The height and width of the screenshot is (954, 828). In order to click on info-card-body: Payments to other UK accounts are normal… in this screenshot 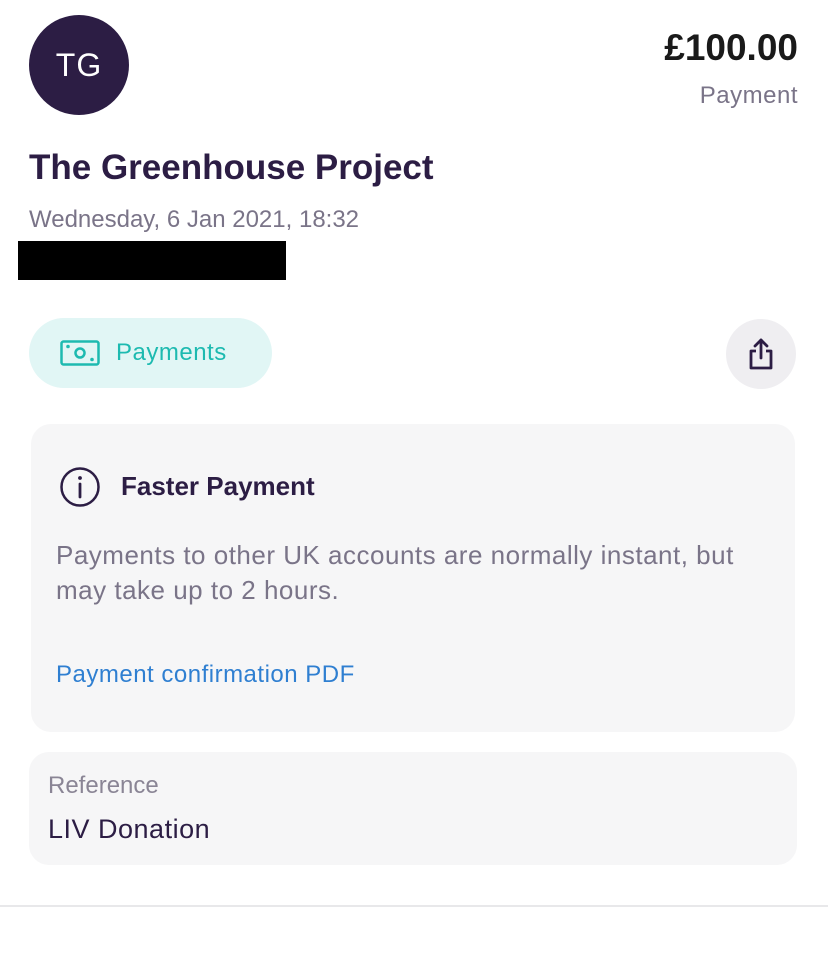, I will do `click(395, 572)`.